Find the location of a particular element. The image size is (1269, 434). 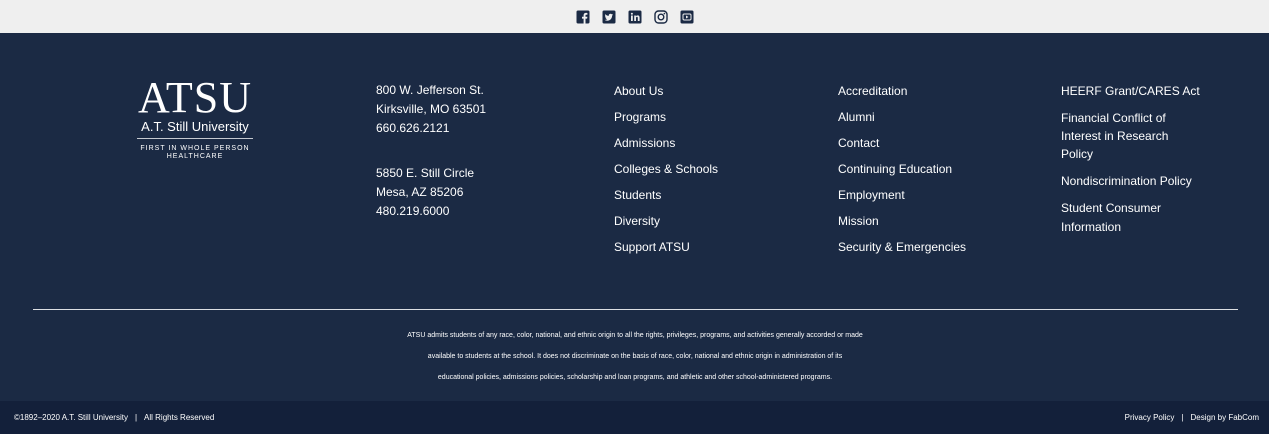

facebook-icon is located at coordinates (583, 17).